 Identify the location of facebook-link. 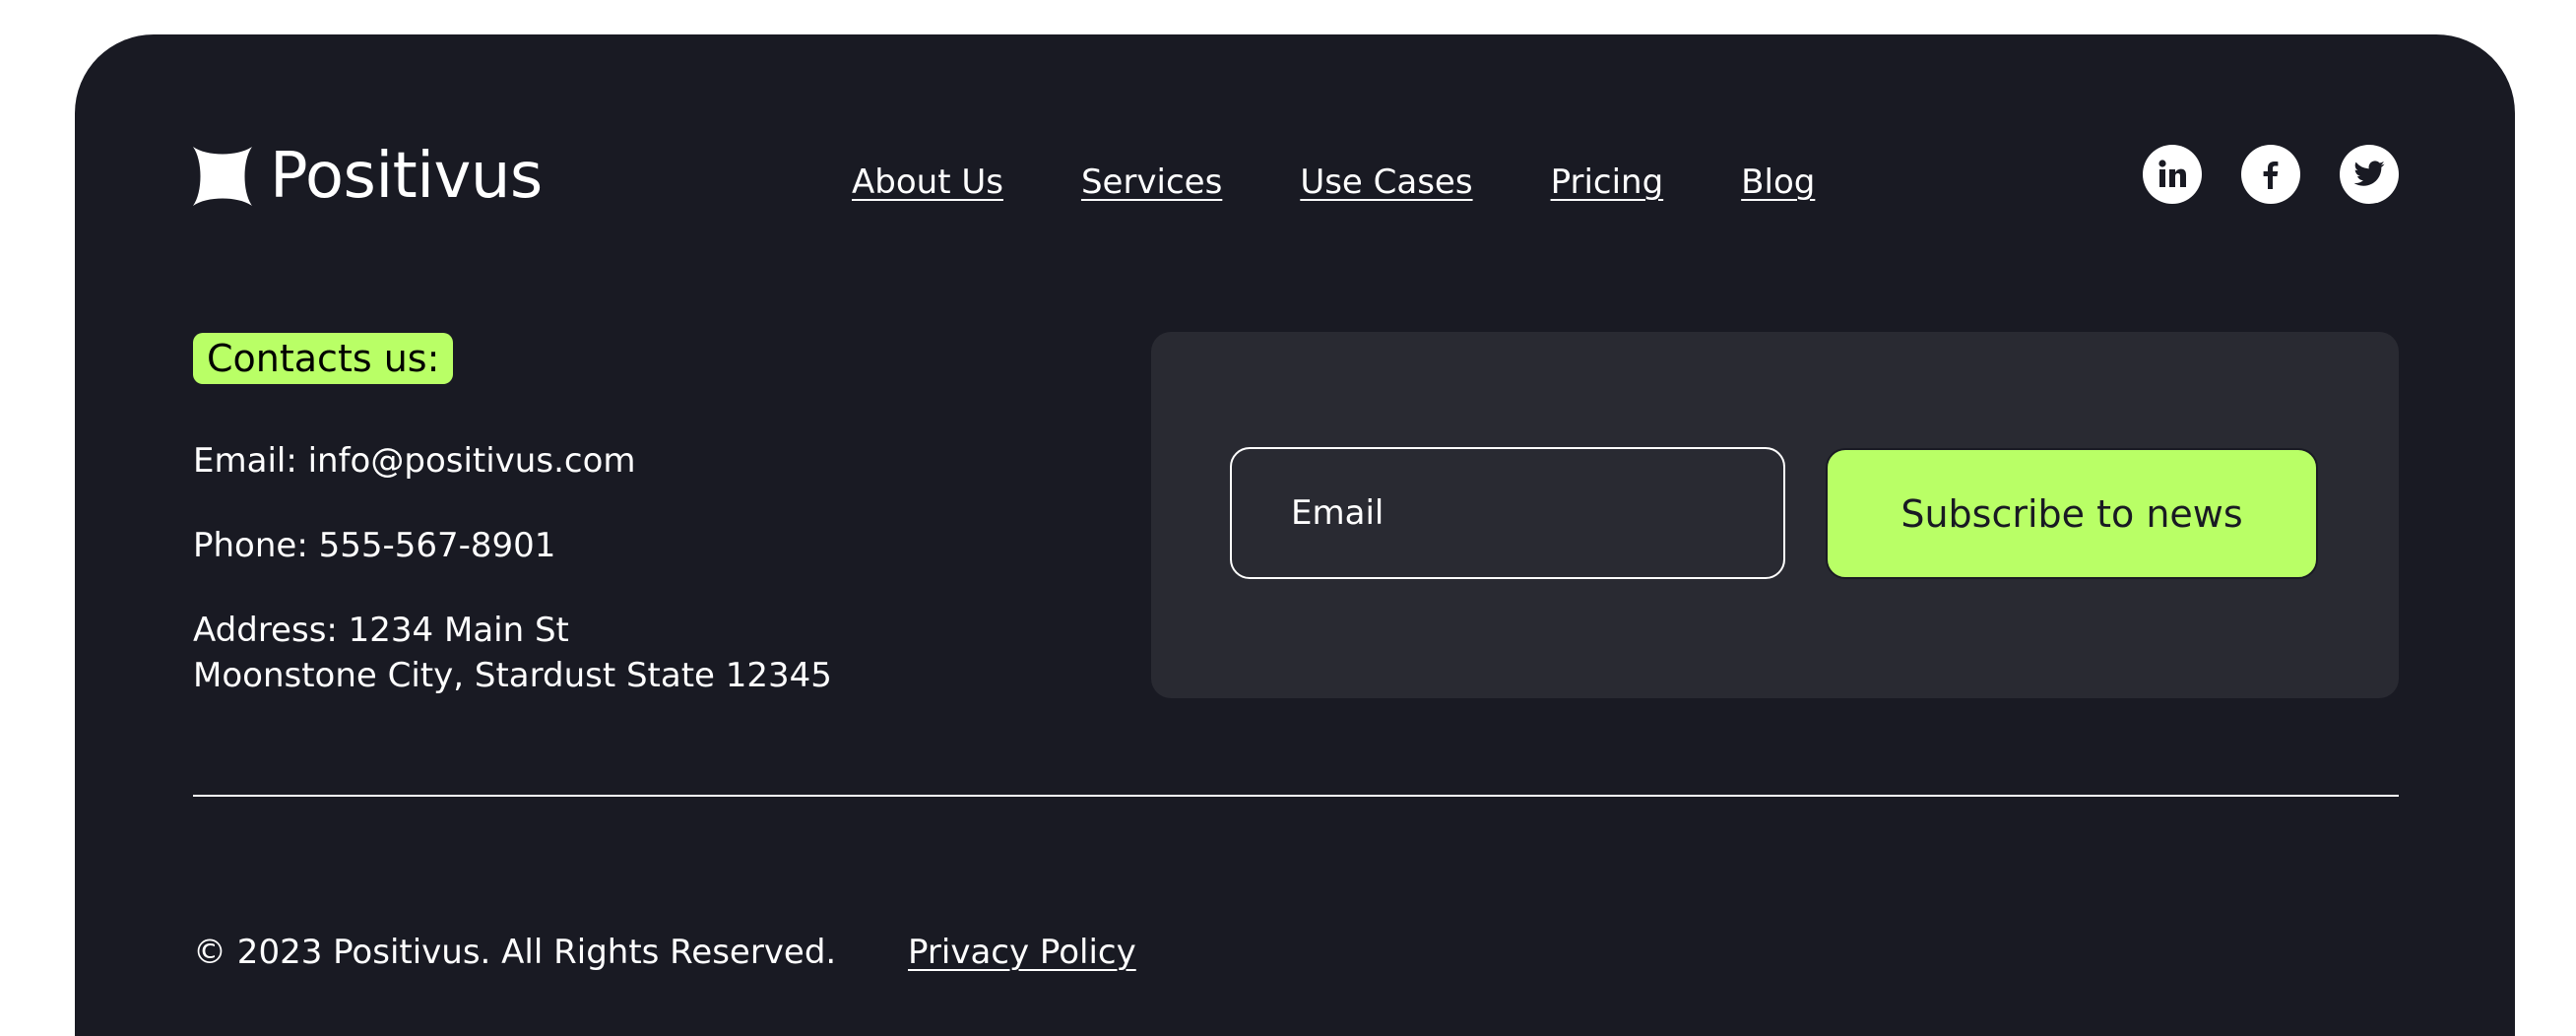
(2270, 174).